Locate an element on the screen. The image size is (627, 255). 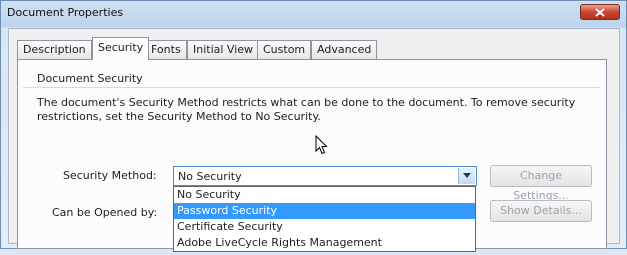
tab-fonts: Fonts is located at coordinates (166, 49).